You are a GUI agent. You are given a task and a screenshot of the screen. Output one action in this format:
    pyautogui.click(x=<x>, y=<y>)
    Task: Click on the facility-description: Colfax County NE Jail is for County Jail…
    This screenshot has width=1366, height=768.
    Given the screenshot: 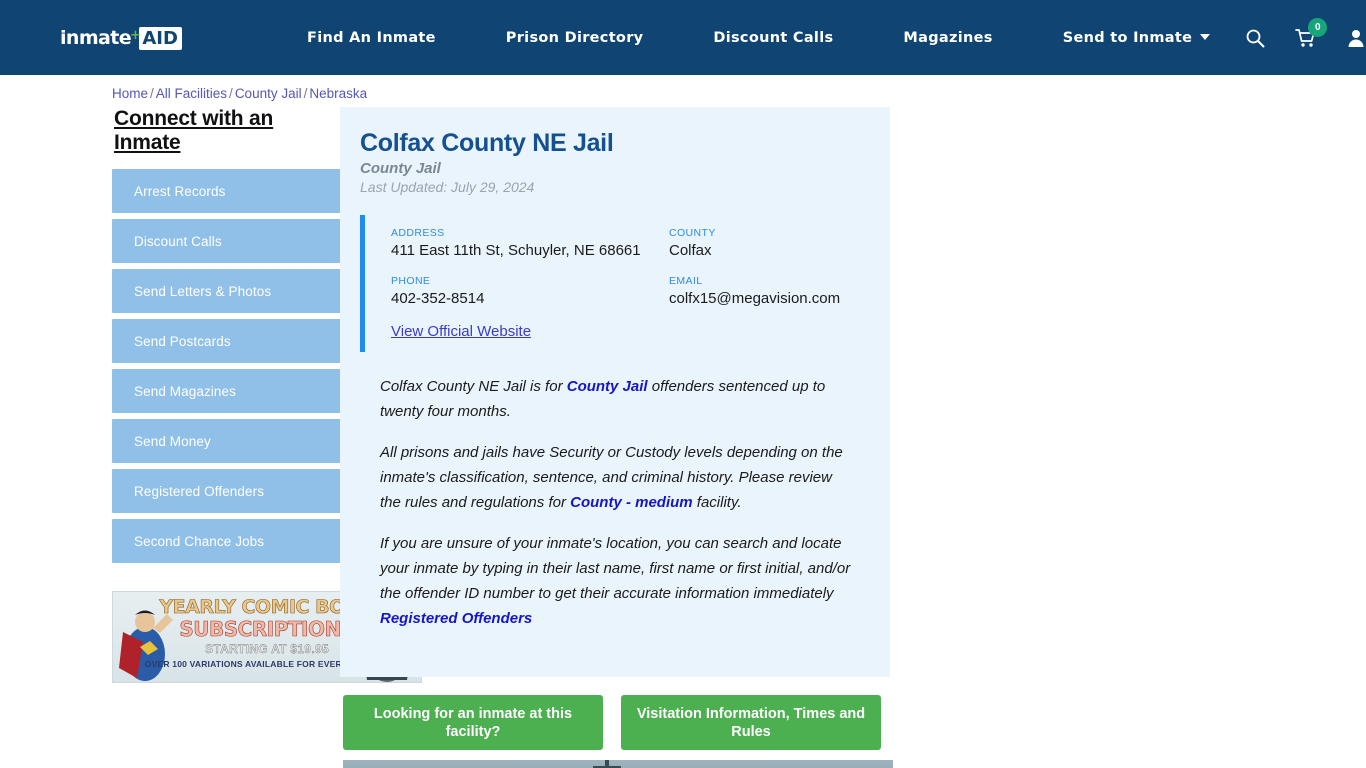 What is the action you would take?
    pyautogui.click(x=610, y=502)
    